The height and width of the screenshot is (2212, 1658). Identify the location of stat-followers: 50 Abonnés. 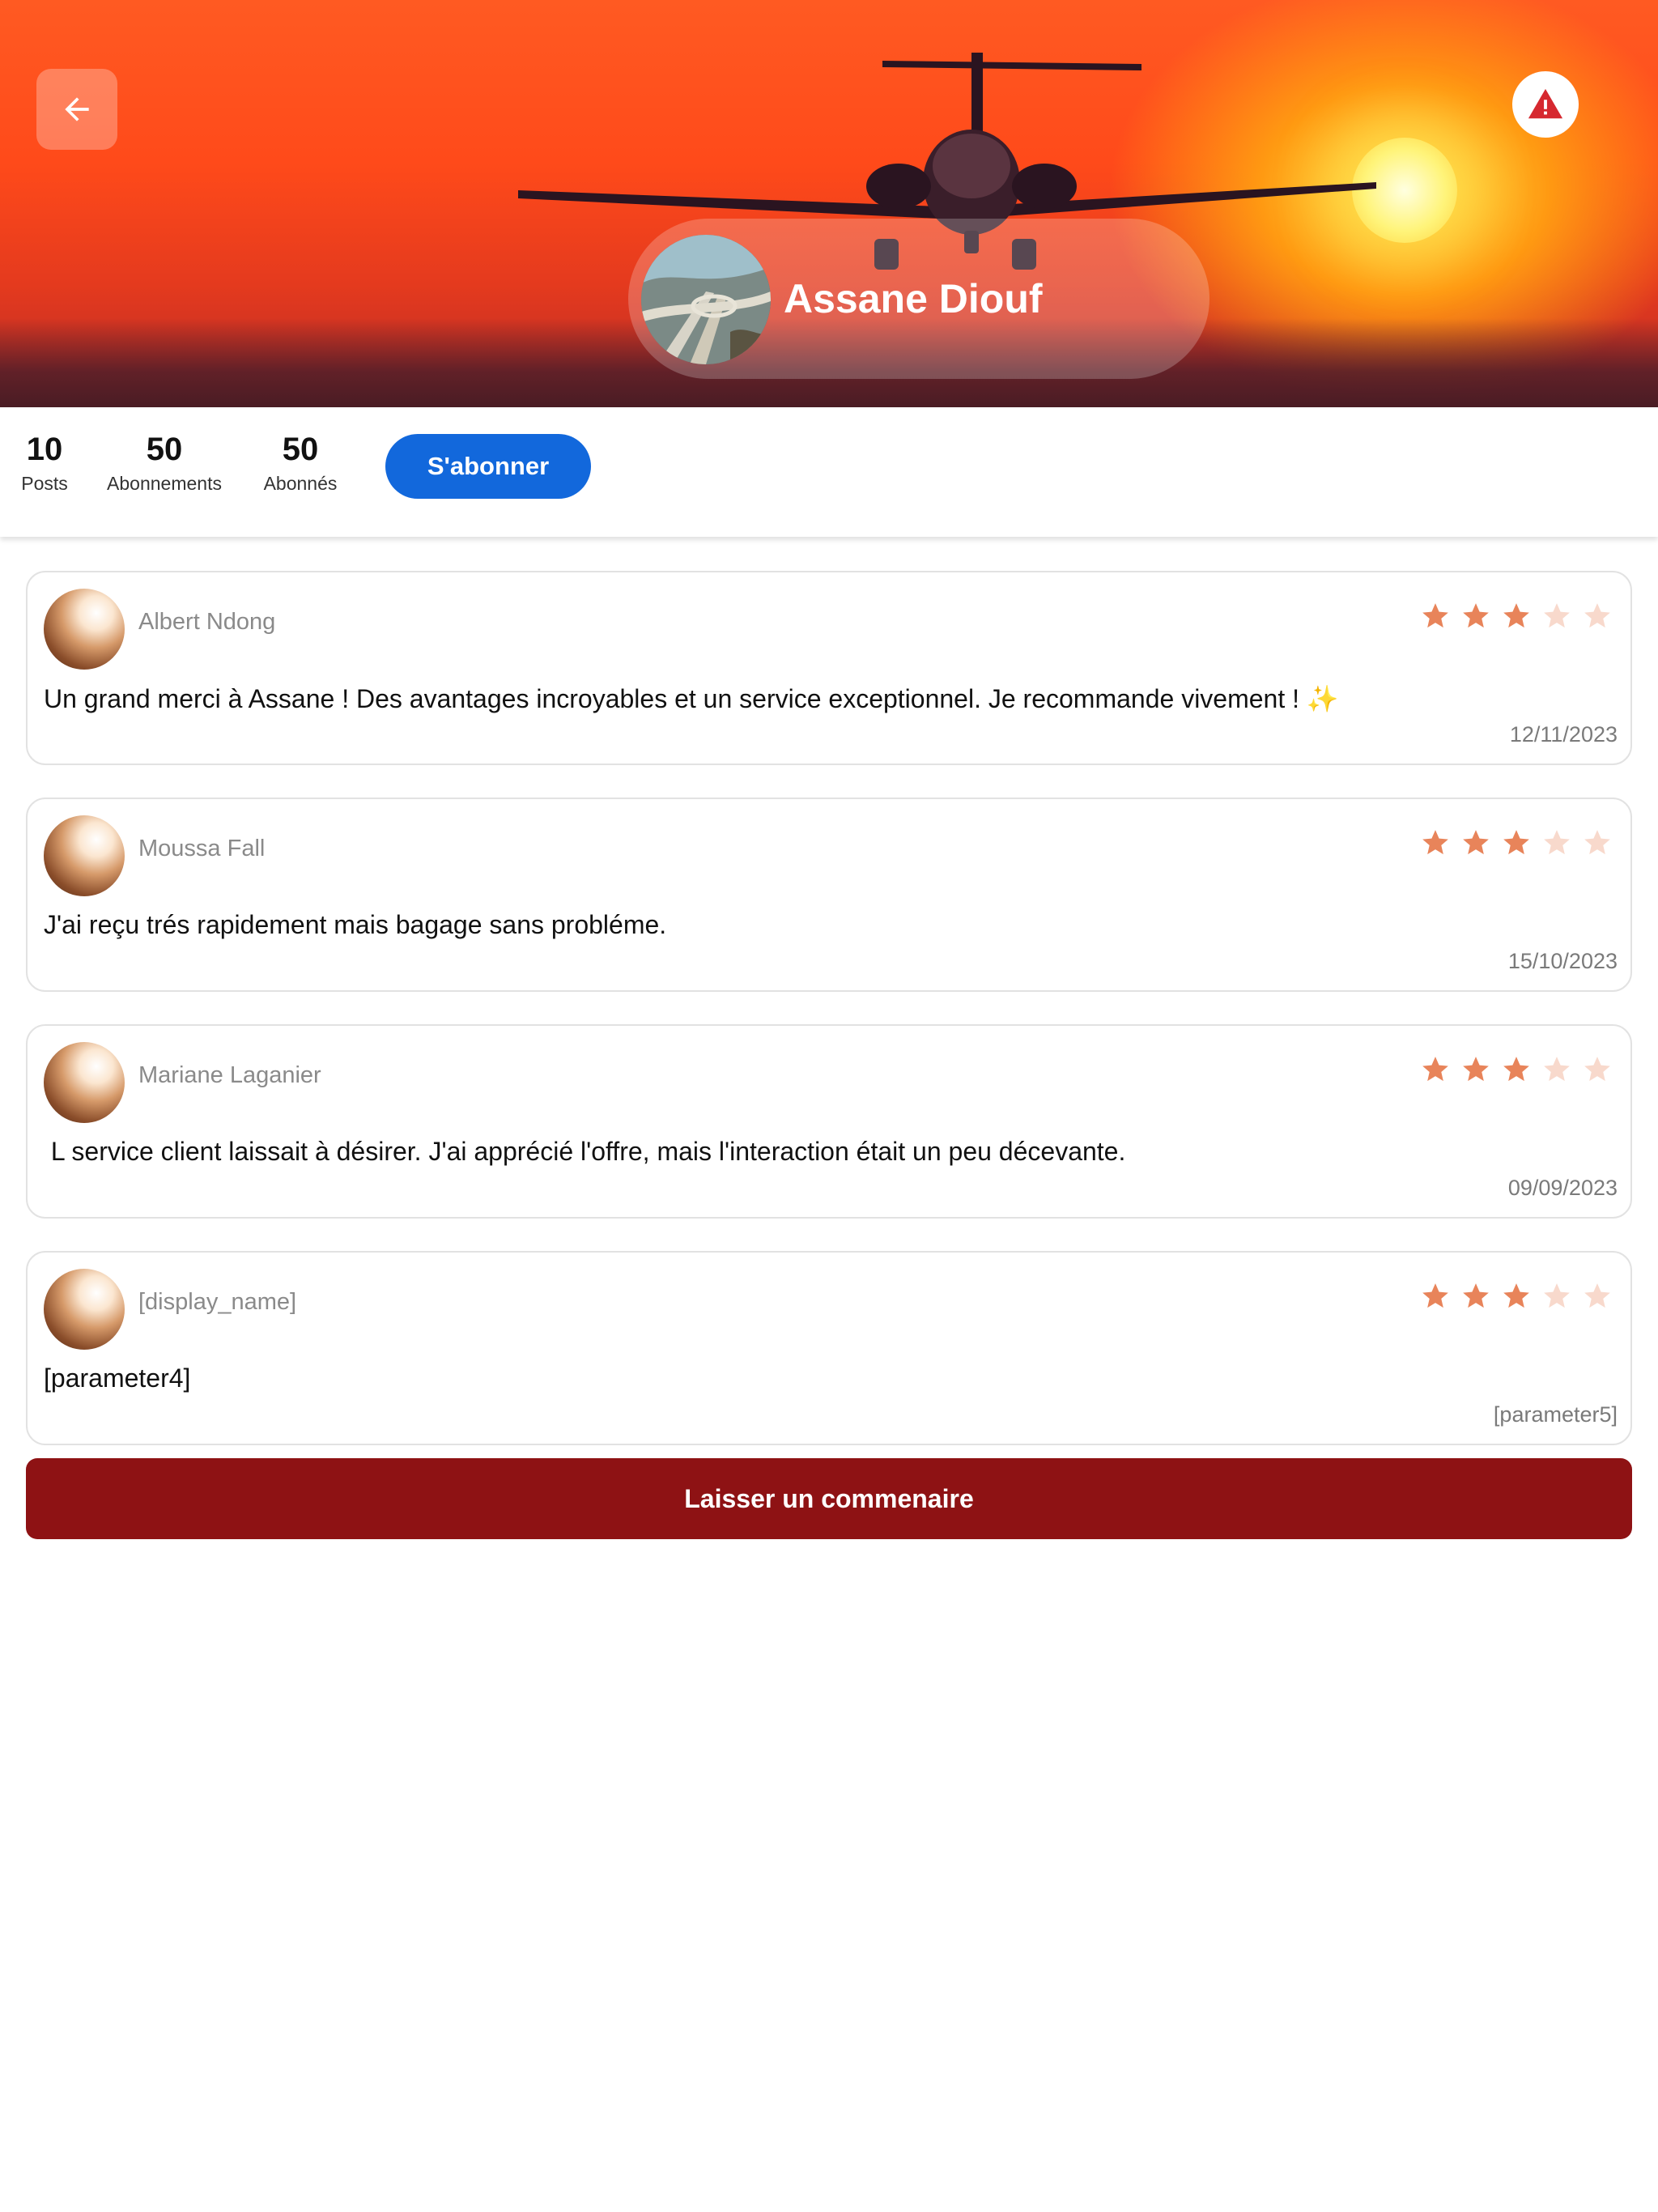
(300, 464).